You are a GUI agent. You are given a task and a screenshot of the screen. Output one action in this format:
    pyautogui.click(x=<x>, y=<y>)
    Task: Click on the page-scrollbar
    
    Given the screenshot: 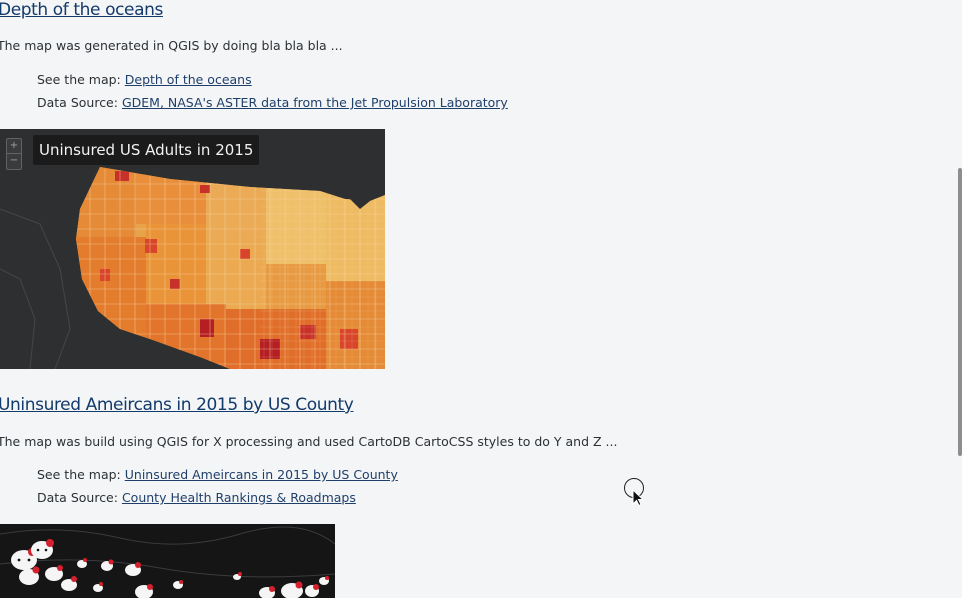 What is the action you would take?
    pyautogui.click(x=960, y=312)
    